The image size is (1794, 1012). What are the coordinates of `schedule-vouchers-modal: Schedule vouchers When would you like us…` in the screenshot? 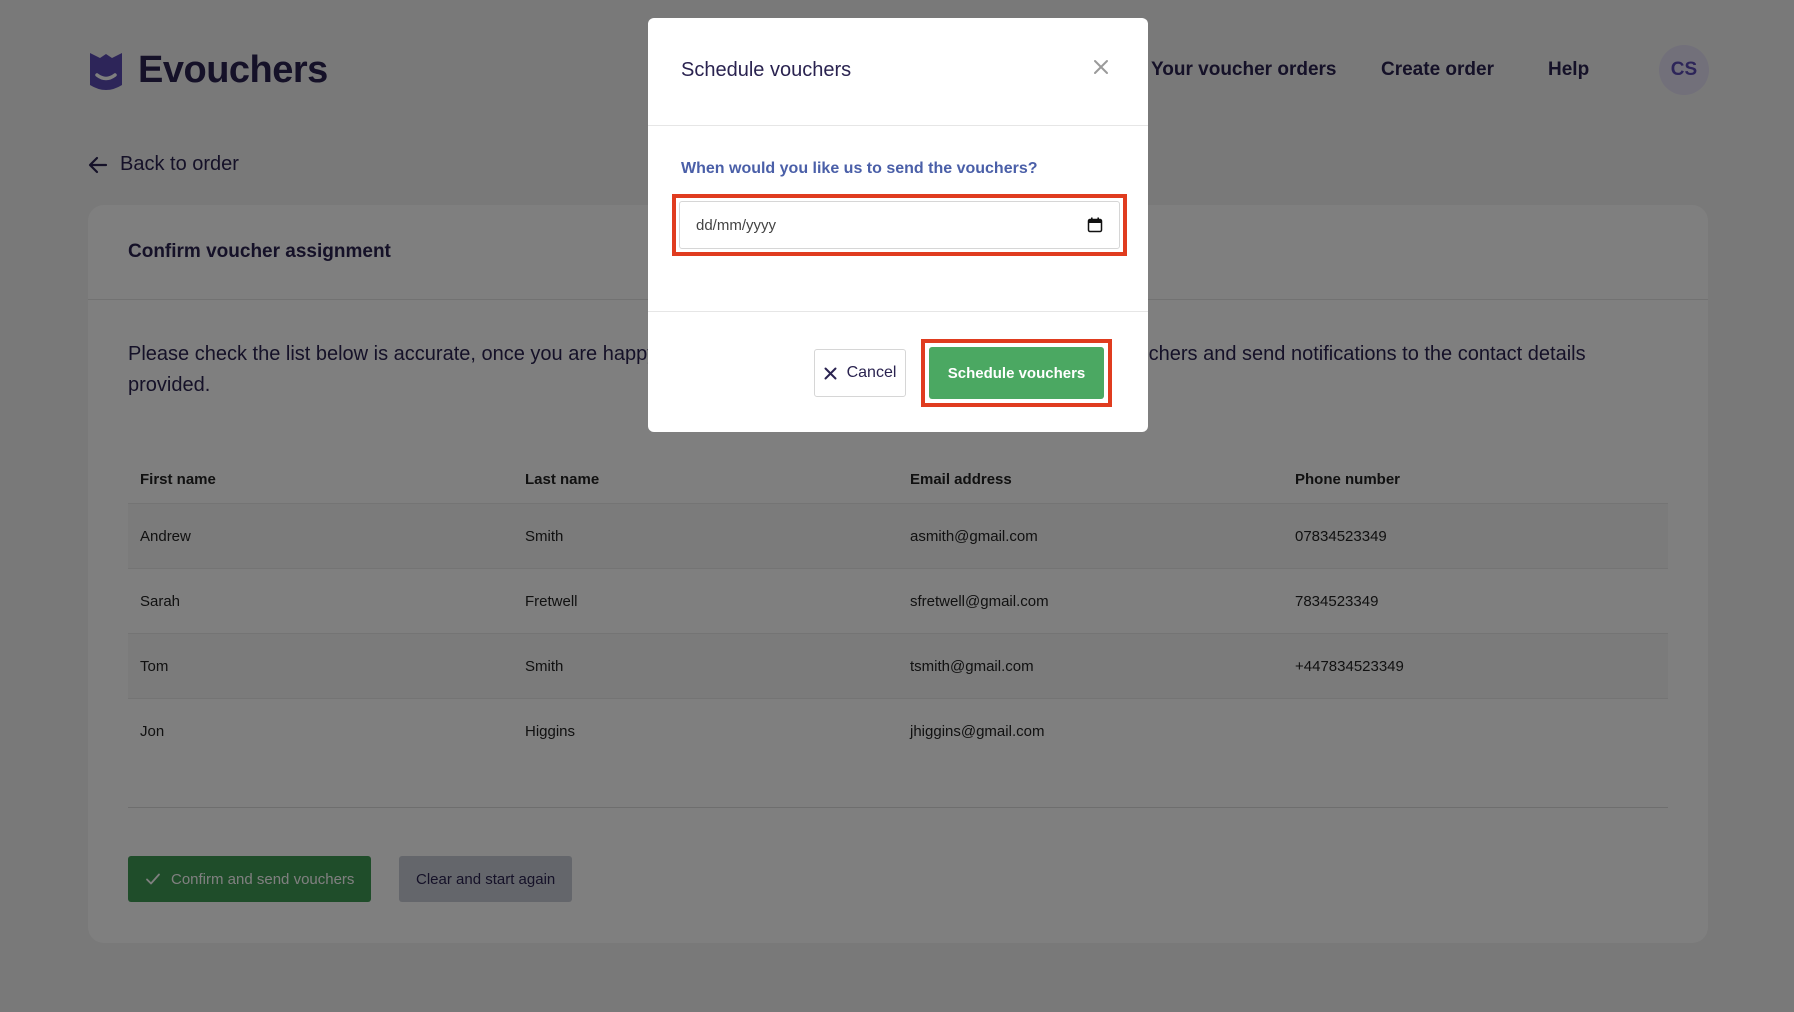 It's located at (898, 225).